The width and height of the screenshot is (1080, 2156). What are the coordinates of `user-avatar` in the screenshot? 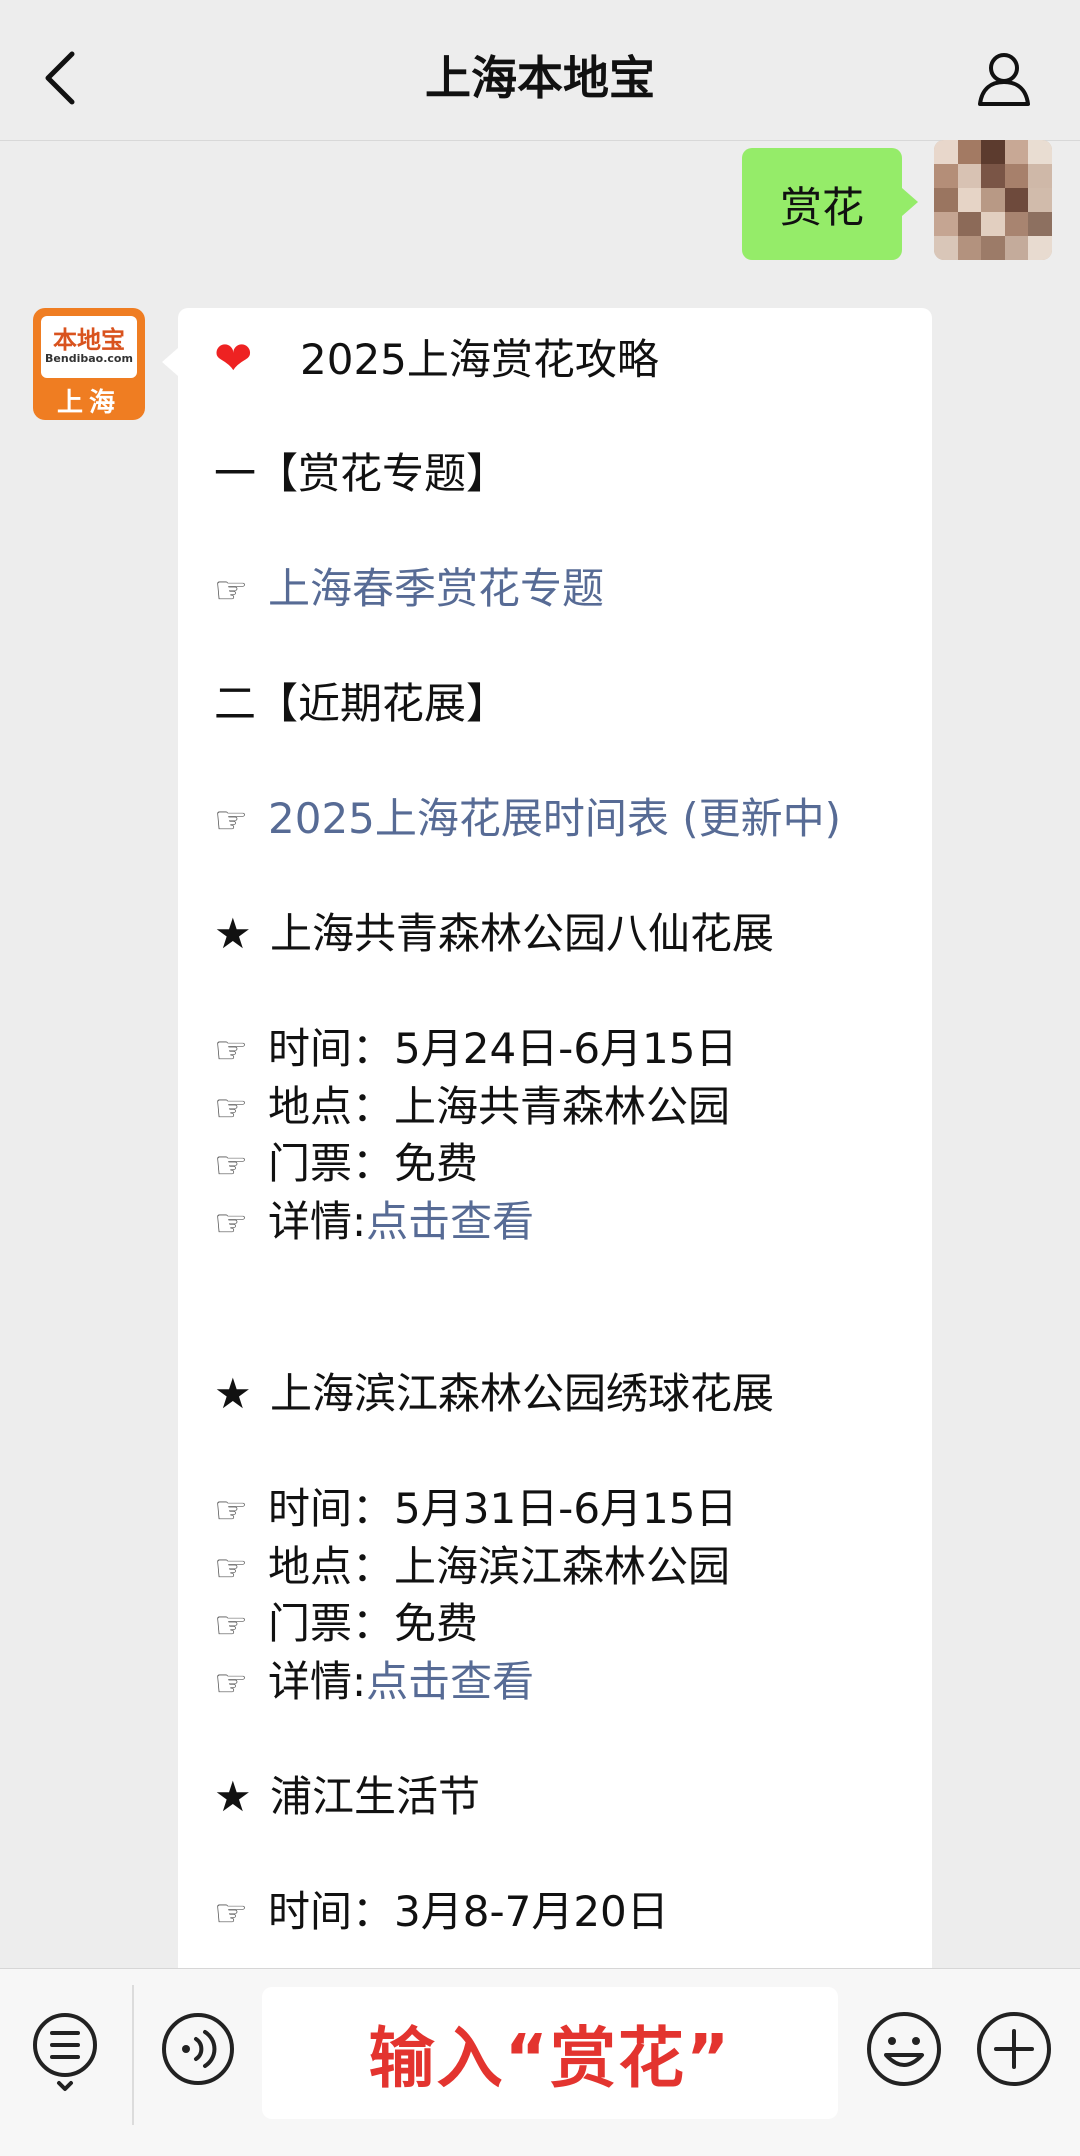 It's located at (993, 200).